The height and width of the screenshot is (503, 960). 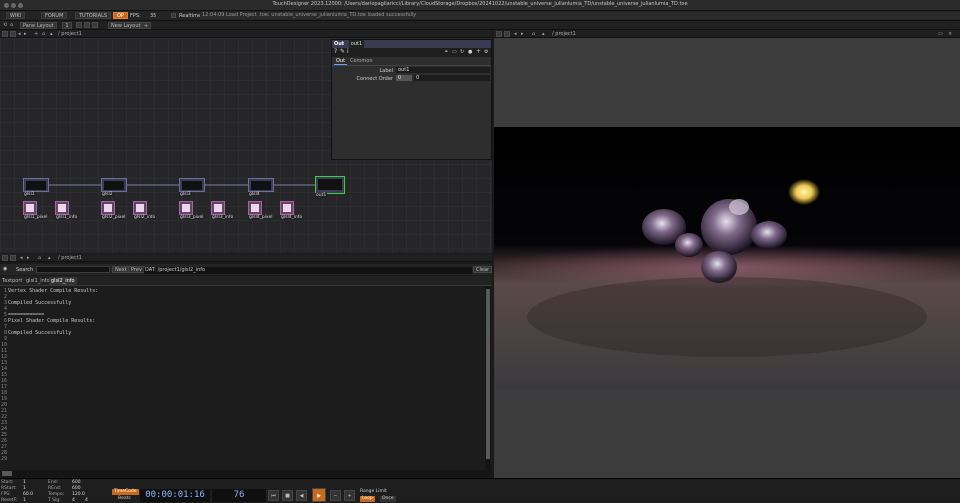 I want to click on resetf-value: 1, so click(x=24, y=500).